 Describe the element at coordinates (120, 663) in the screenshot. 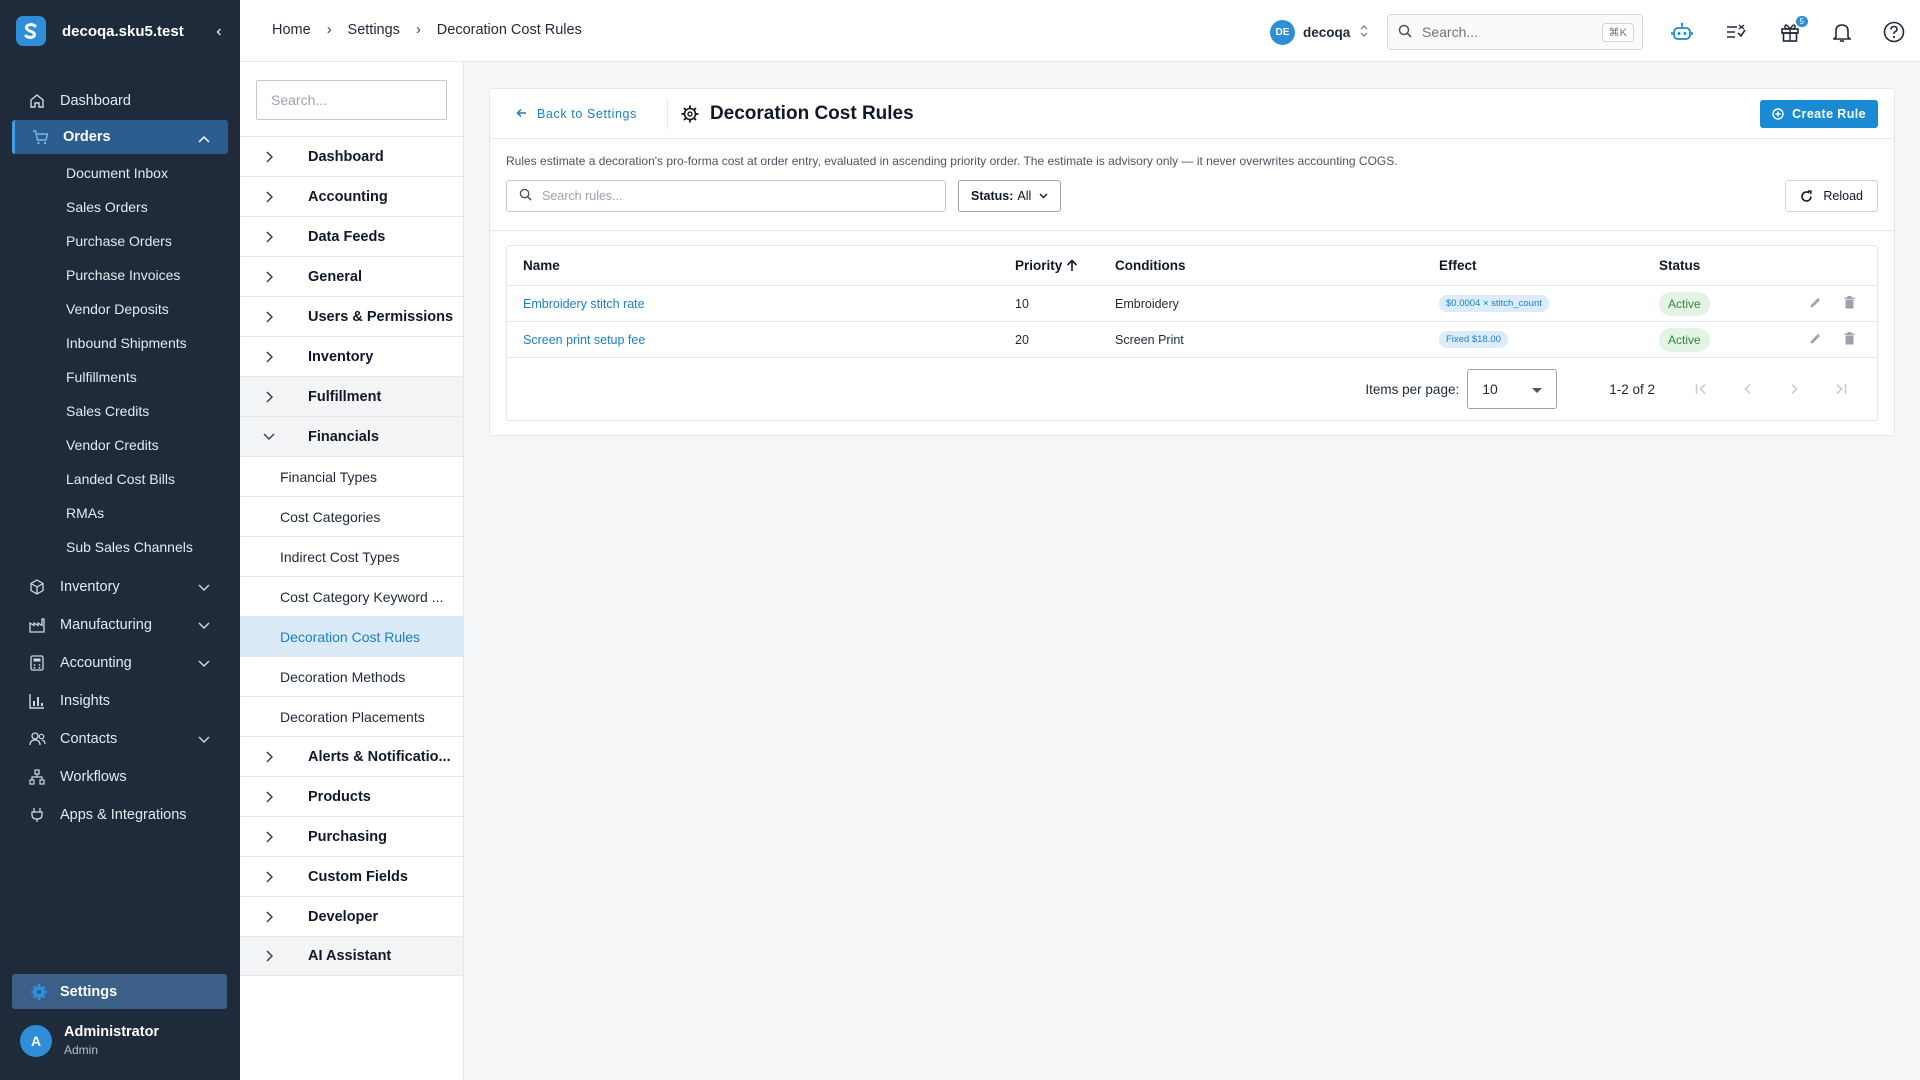

I see `sidebar-item-accounting: Accounting` at that location.